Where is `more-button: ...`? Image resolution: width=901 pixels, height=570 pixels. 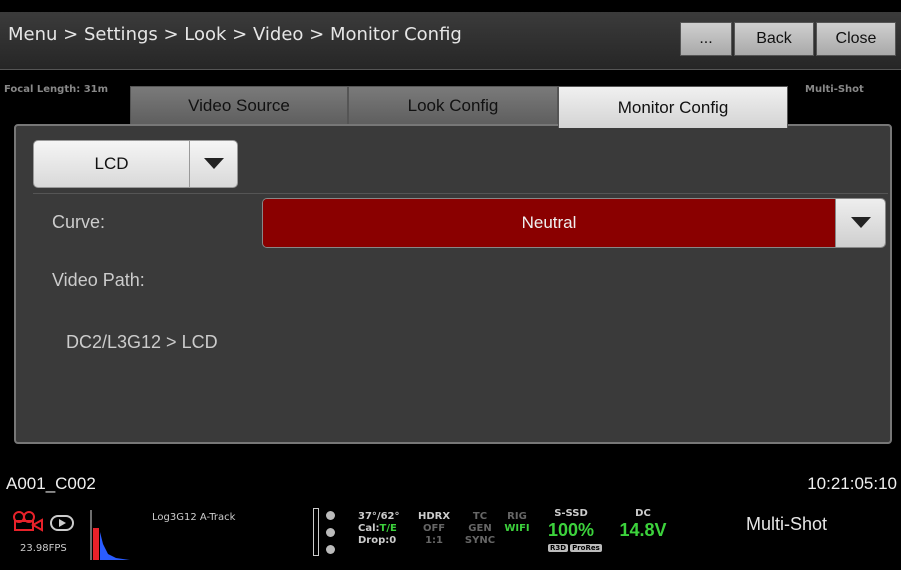 more-button: ... is located at coordinates (706, 39).